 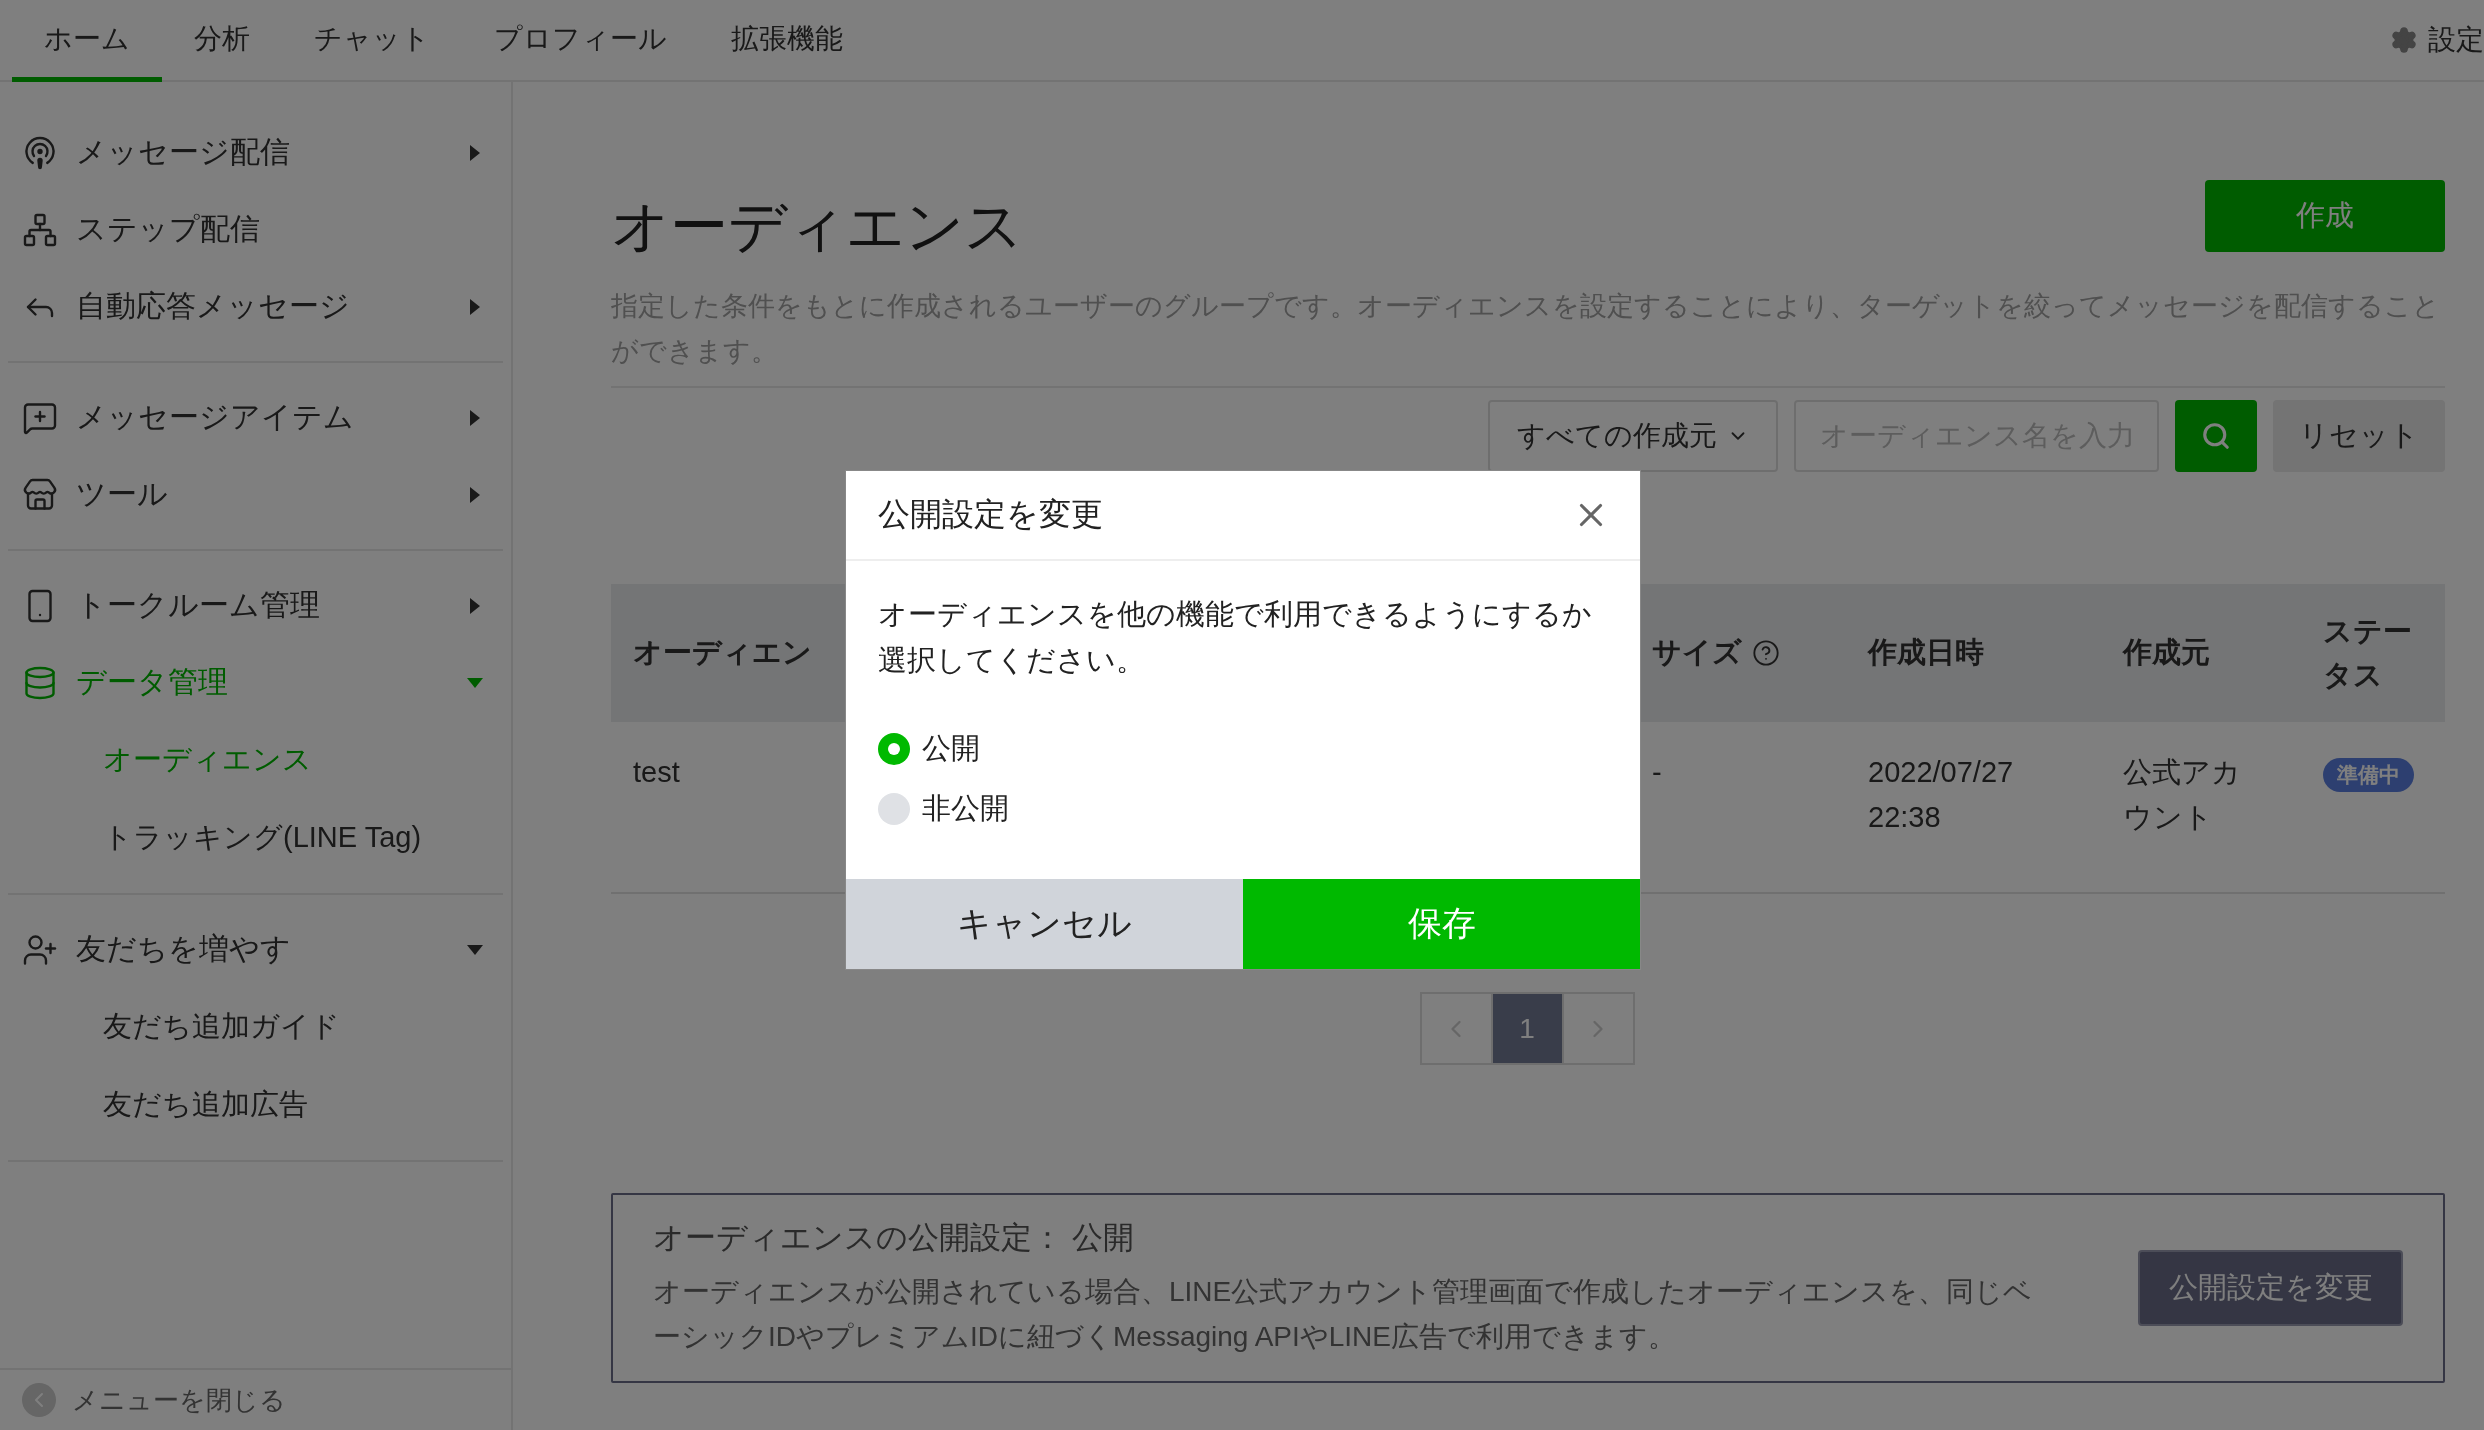 I want to click on column-label: ステータス, so click(x=2368, y=653).